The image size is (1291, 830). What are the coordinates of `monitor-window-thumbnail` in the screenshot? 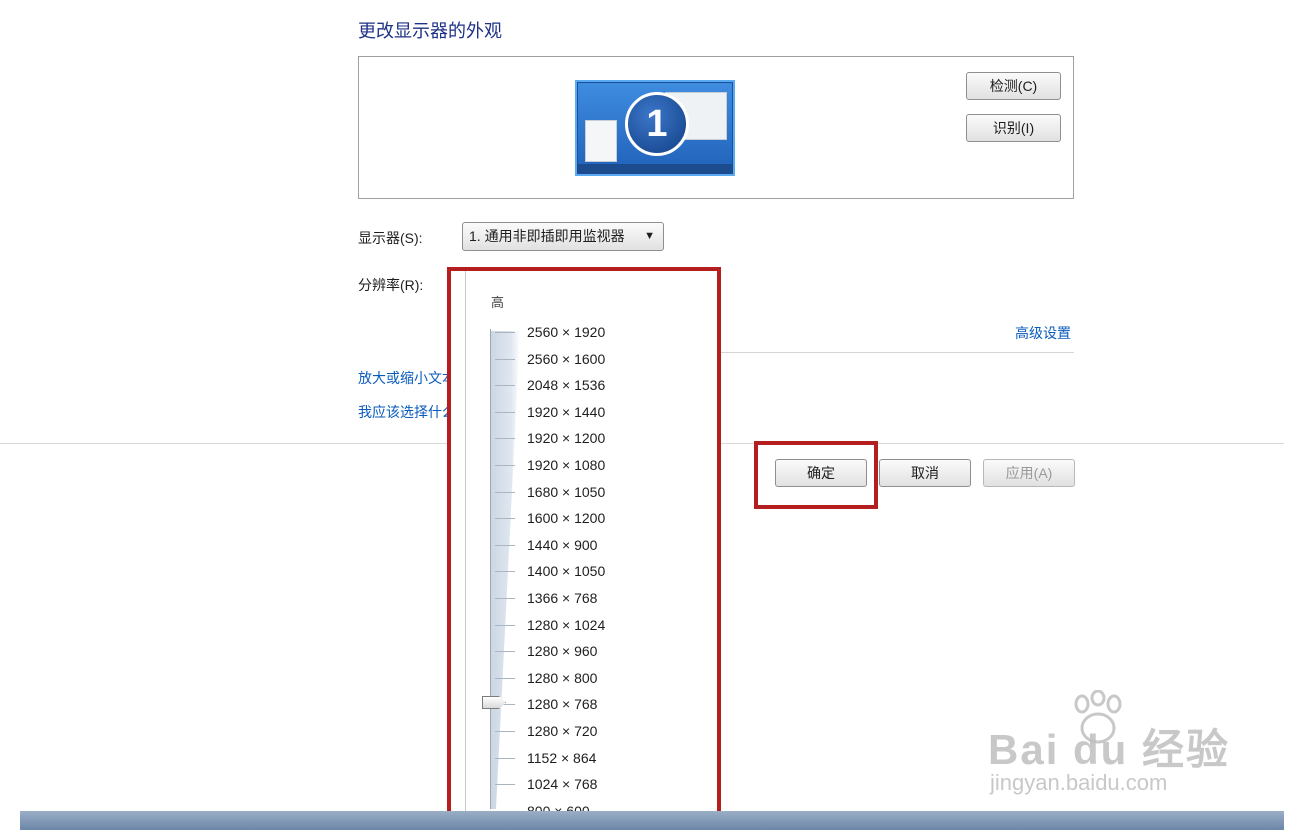 It's located at (601, 141).